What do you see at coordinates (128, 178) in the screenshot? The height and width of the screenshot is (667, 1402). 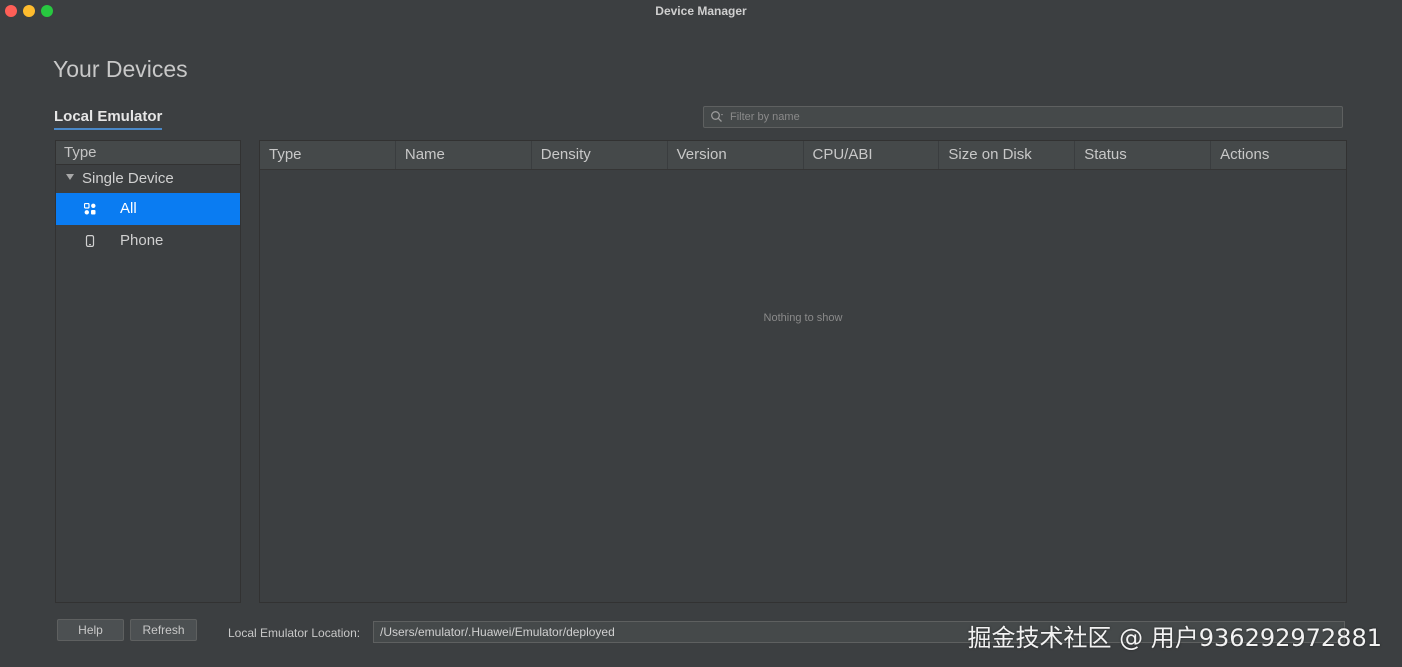 I see `tree-group-label: Single Device` at bounding box center [128, 178].